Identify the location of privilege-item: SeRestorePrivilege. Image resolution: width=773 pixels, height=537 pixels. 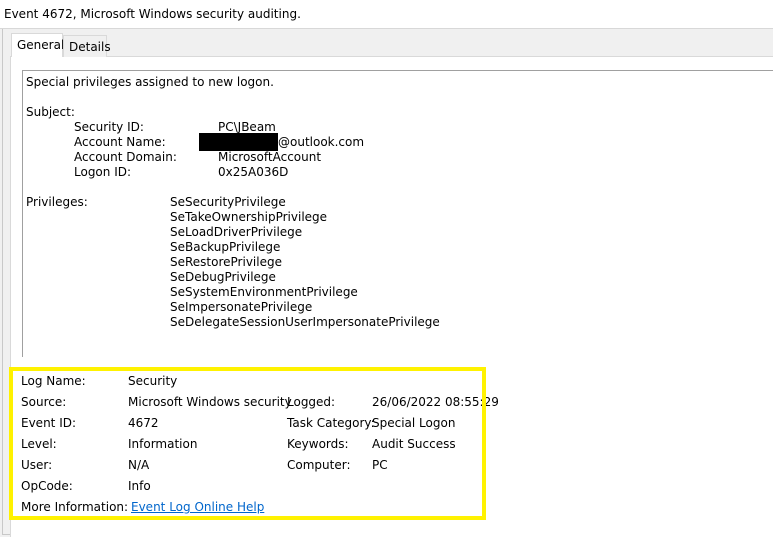
(226, 262).